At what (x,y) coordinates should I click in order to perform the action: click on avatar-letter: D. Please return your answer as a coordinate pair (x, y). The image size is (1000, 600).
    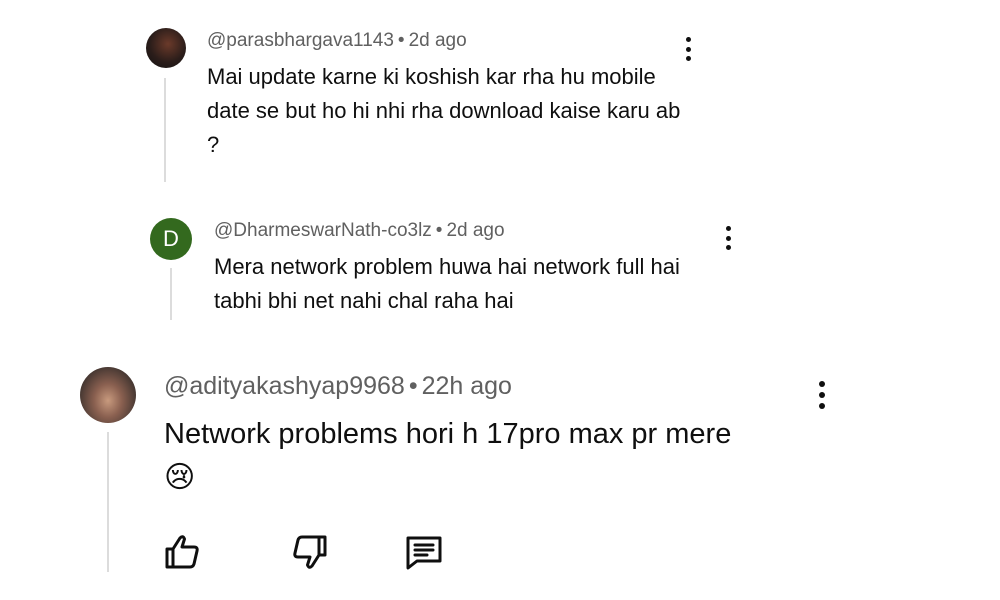
    Looking at the image, I should click on (171, 238).